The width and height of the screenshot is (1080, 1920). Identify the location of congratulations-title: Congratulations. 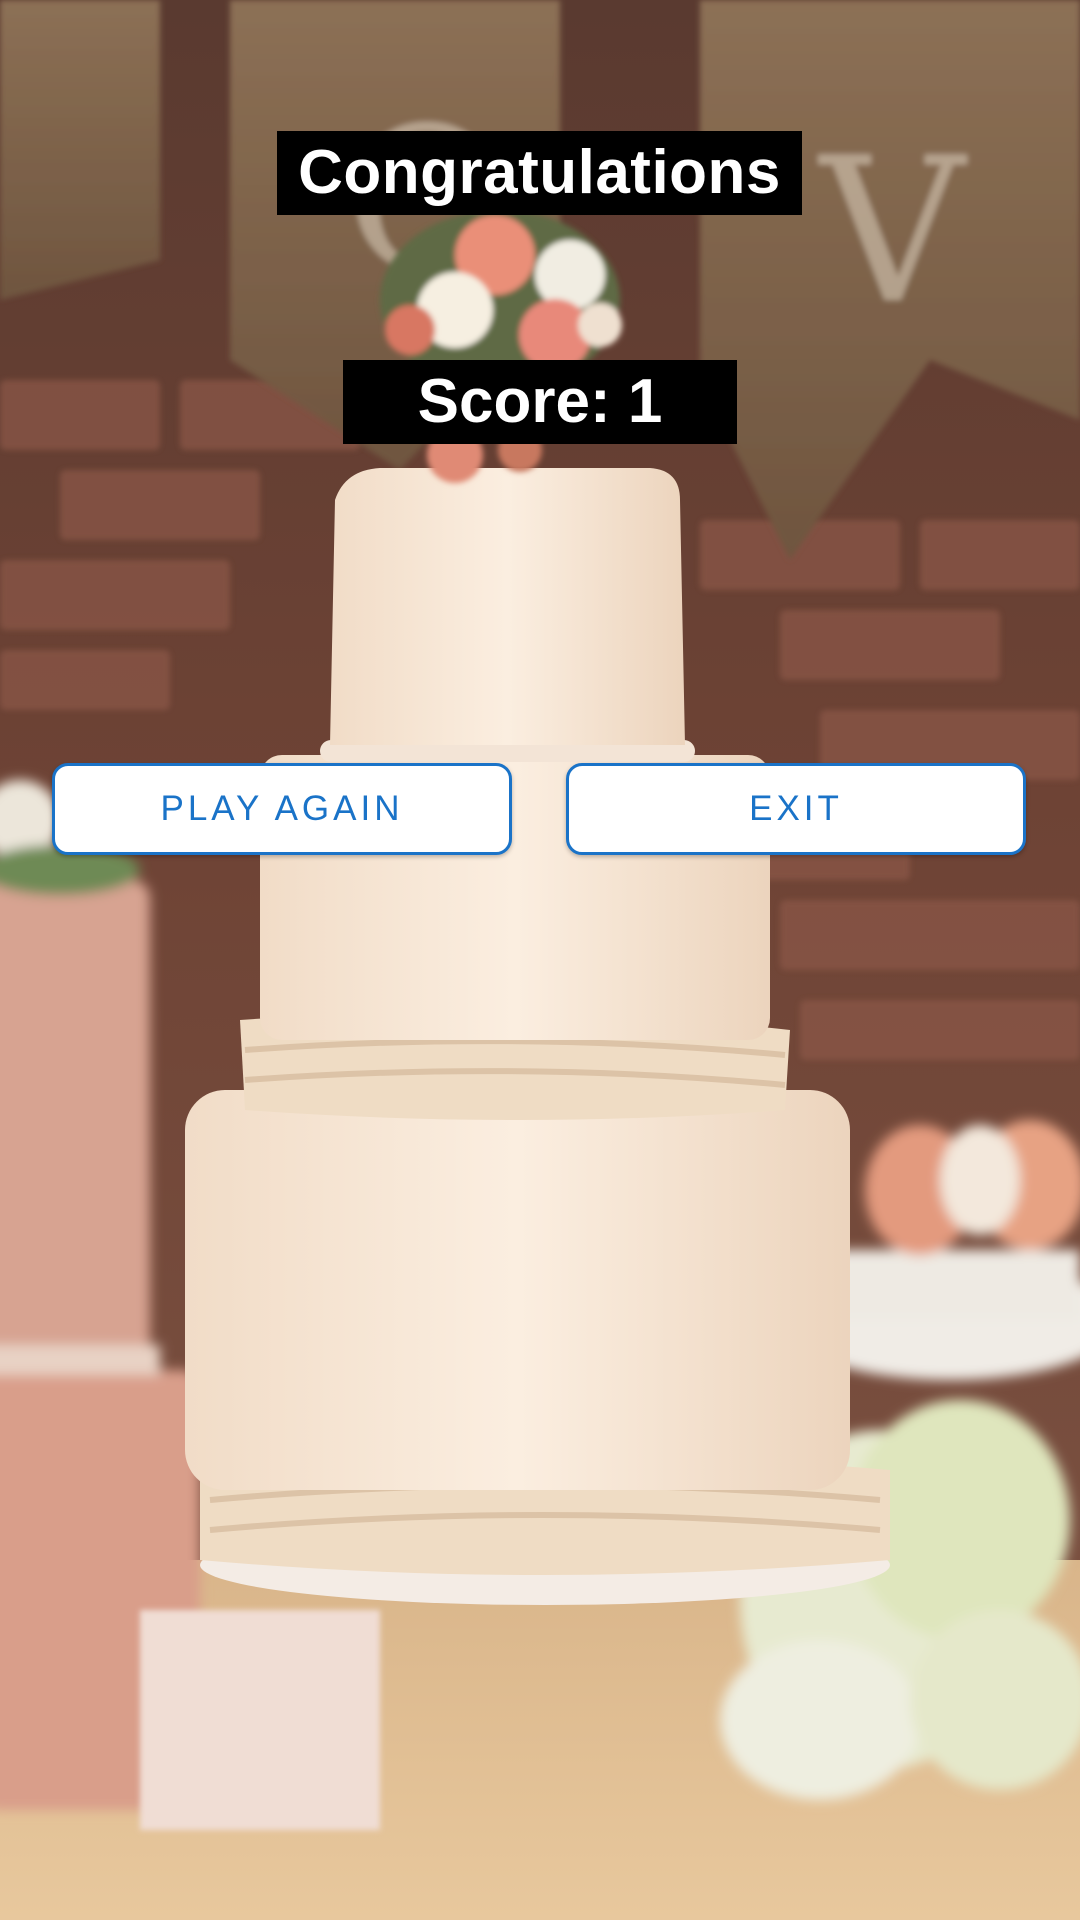
(539, 173).